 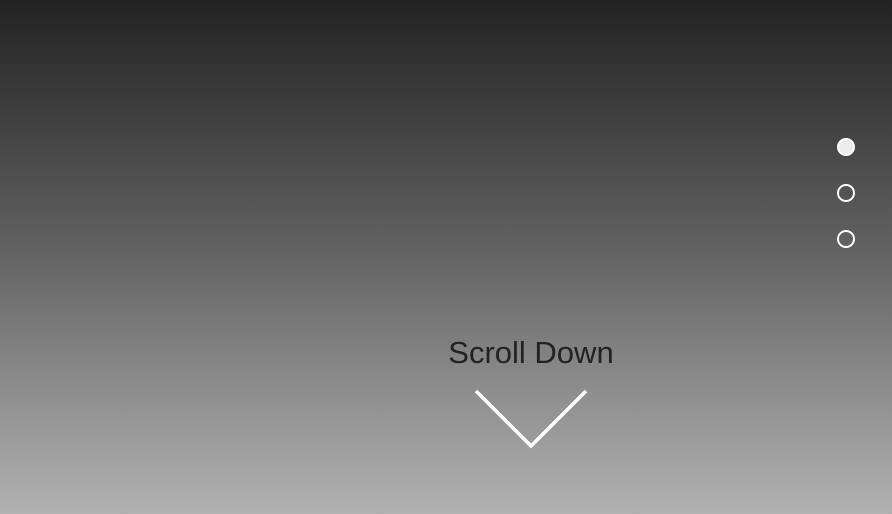 I want to click on scroll-down-label: Scroll Down, so click(x=531, y=352).